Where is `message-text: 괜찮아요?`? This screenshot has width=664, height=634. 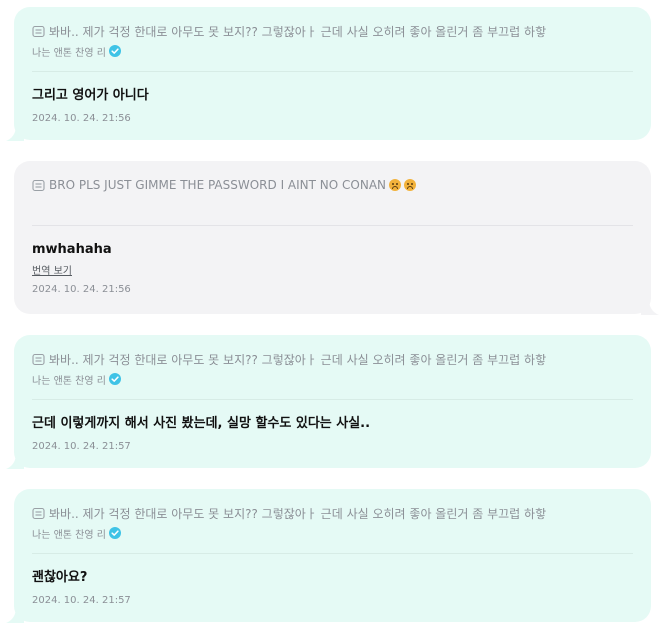
message-text: 괜찮아요? is located at coordinates (60, 577).